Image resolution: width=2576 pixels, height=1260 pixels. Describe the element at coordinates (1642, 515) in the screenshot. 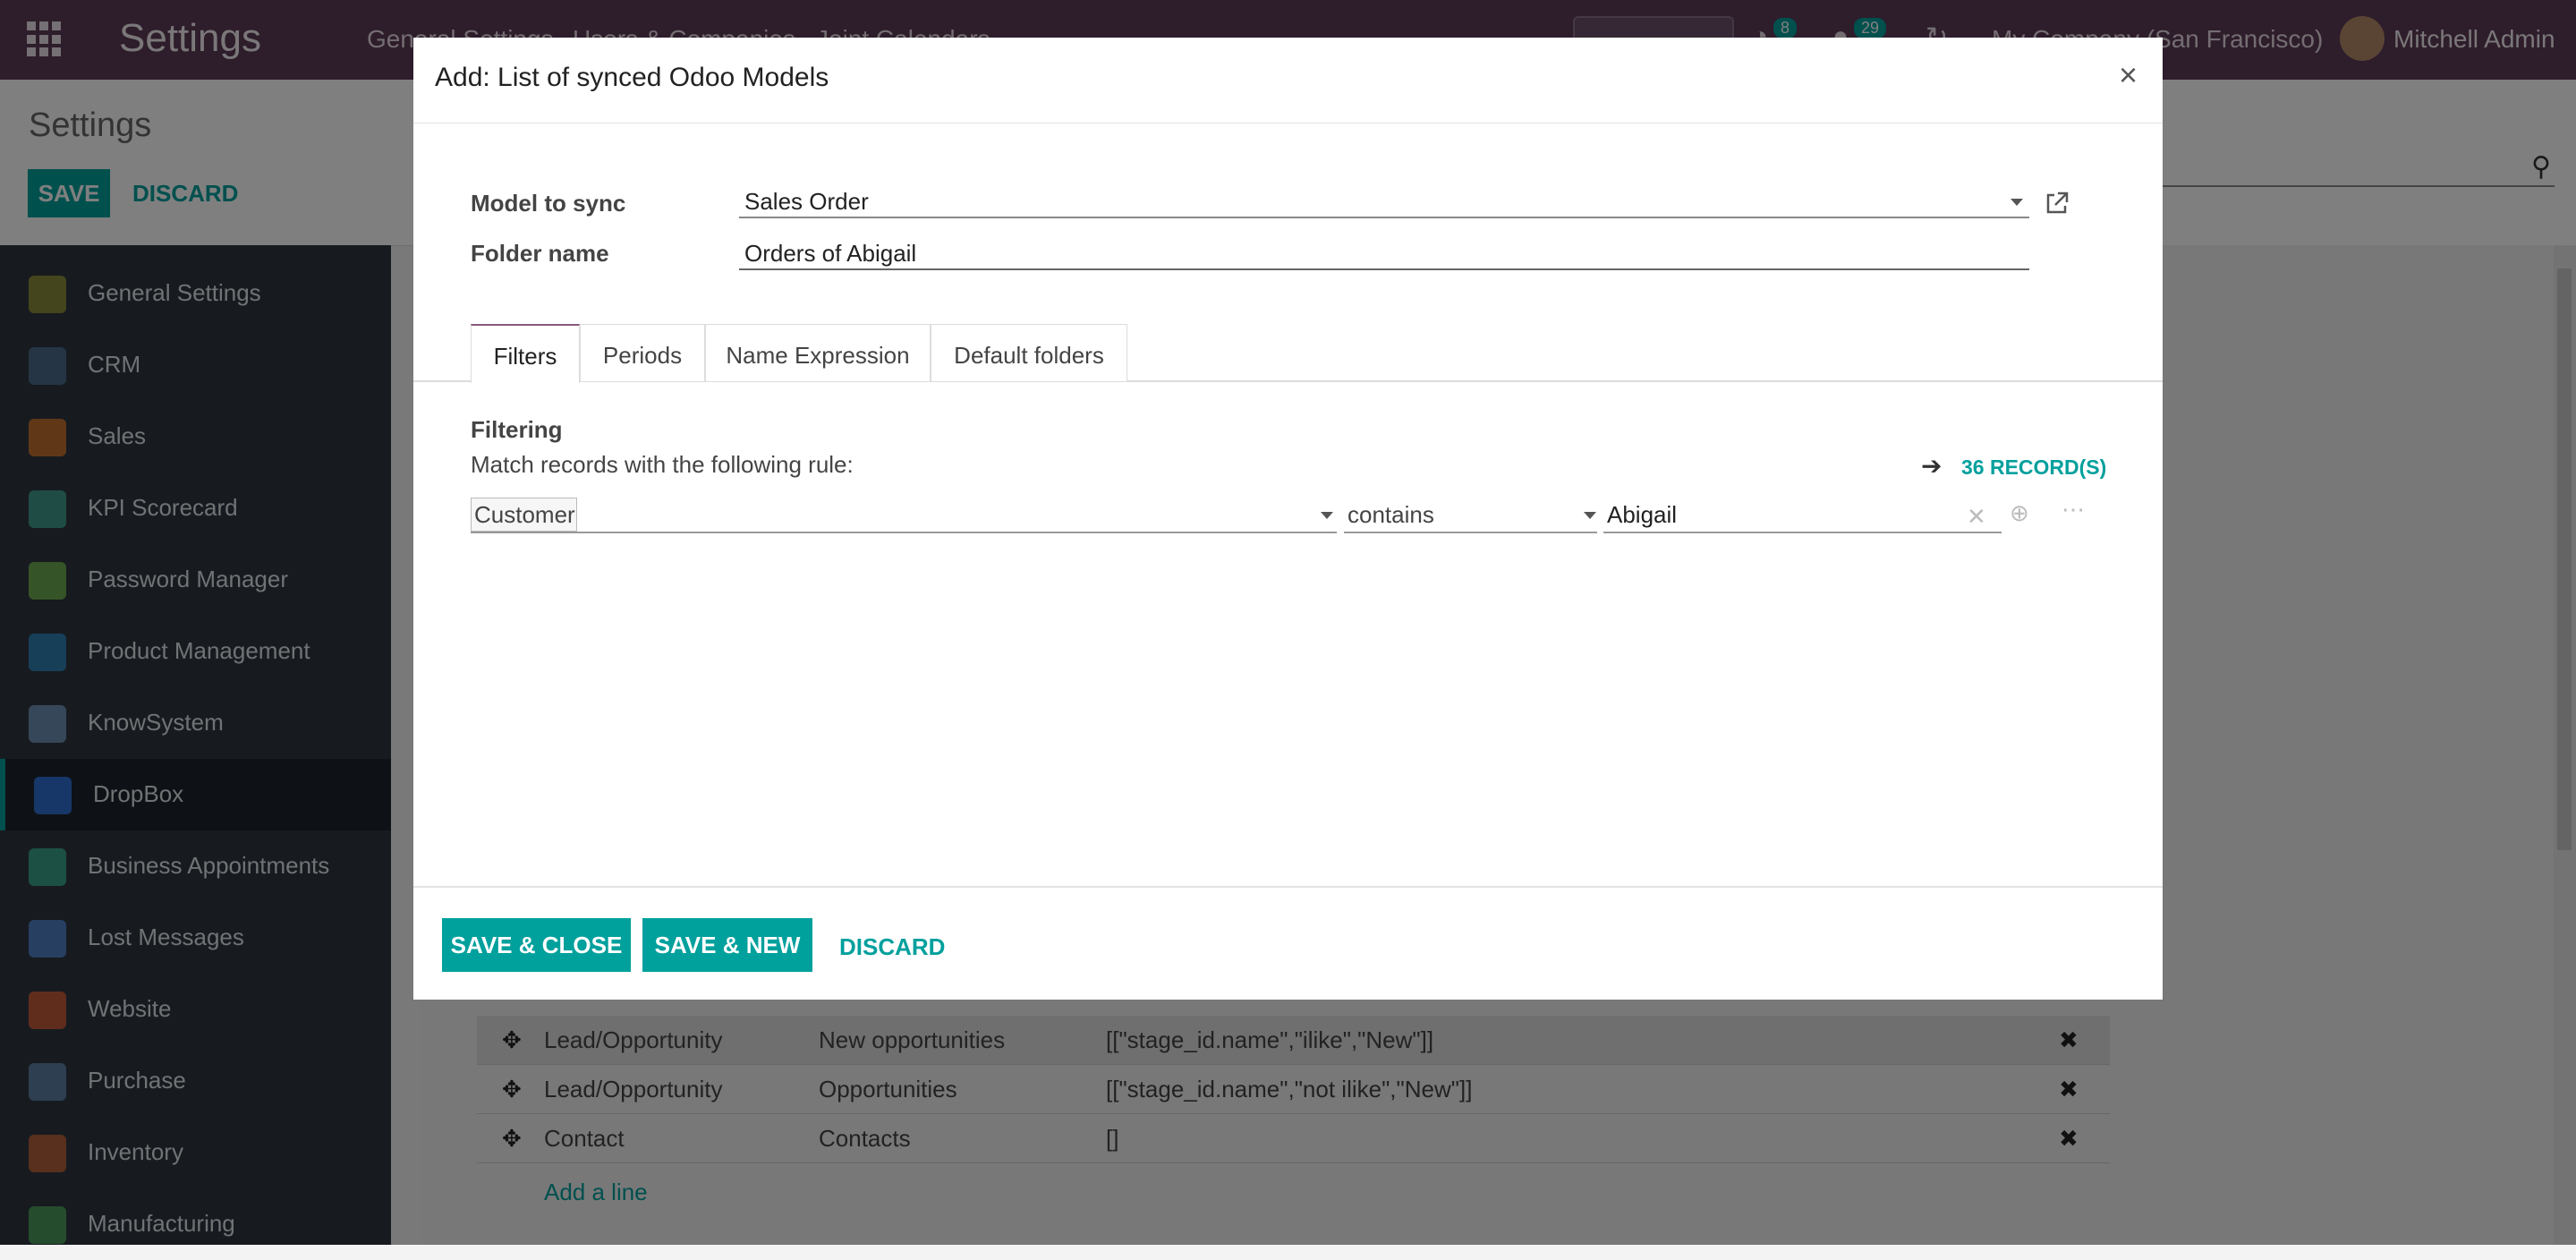

I see `rule-value: Abigail` at that location.